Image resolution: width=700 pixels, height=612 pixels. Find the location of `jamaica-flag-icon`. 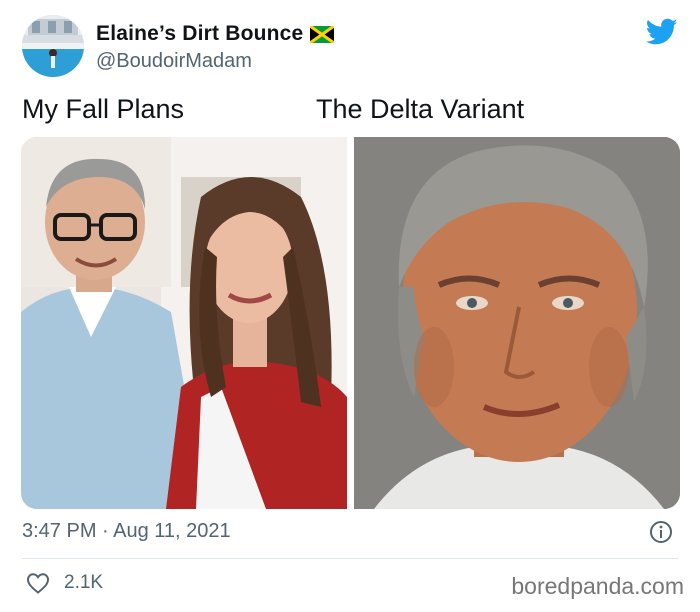

jamaica-flag-icon is located at coordinates (322, 34).